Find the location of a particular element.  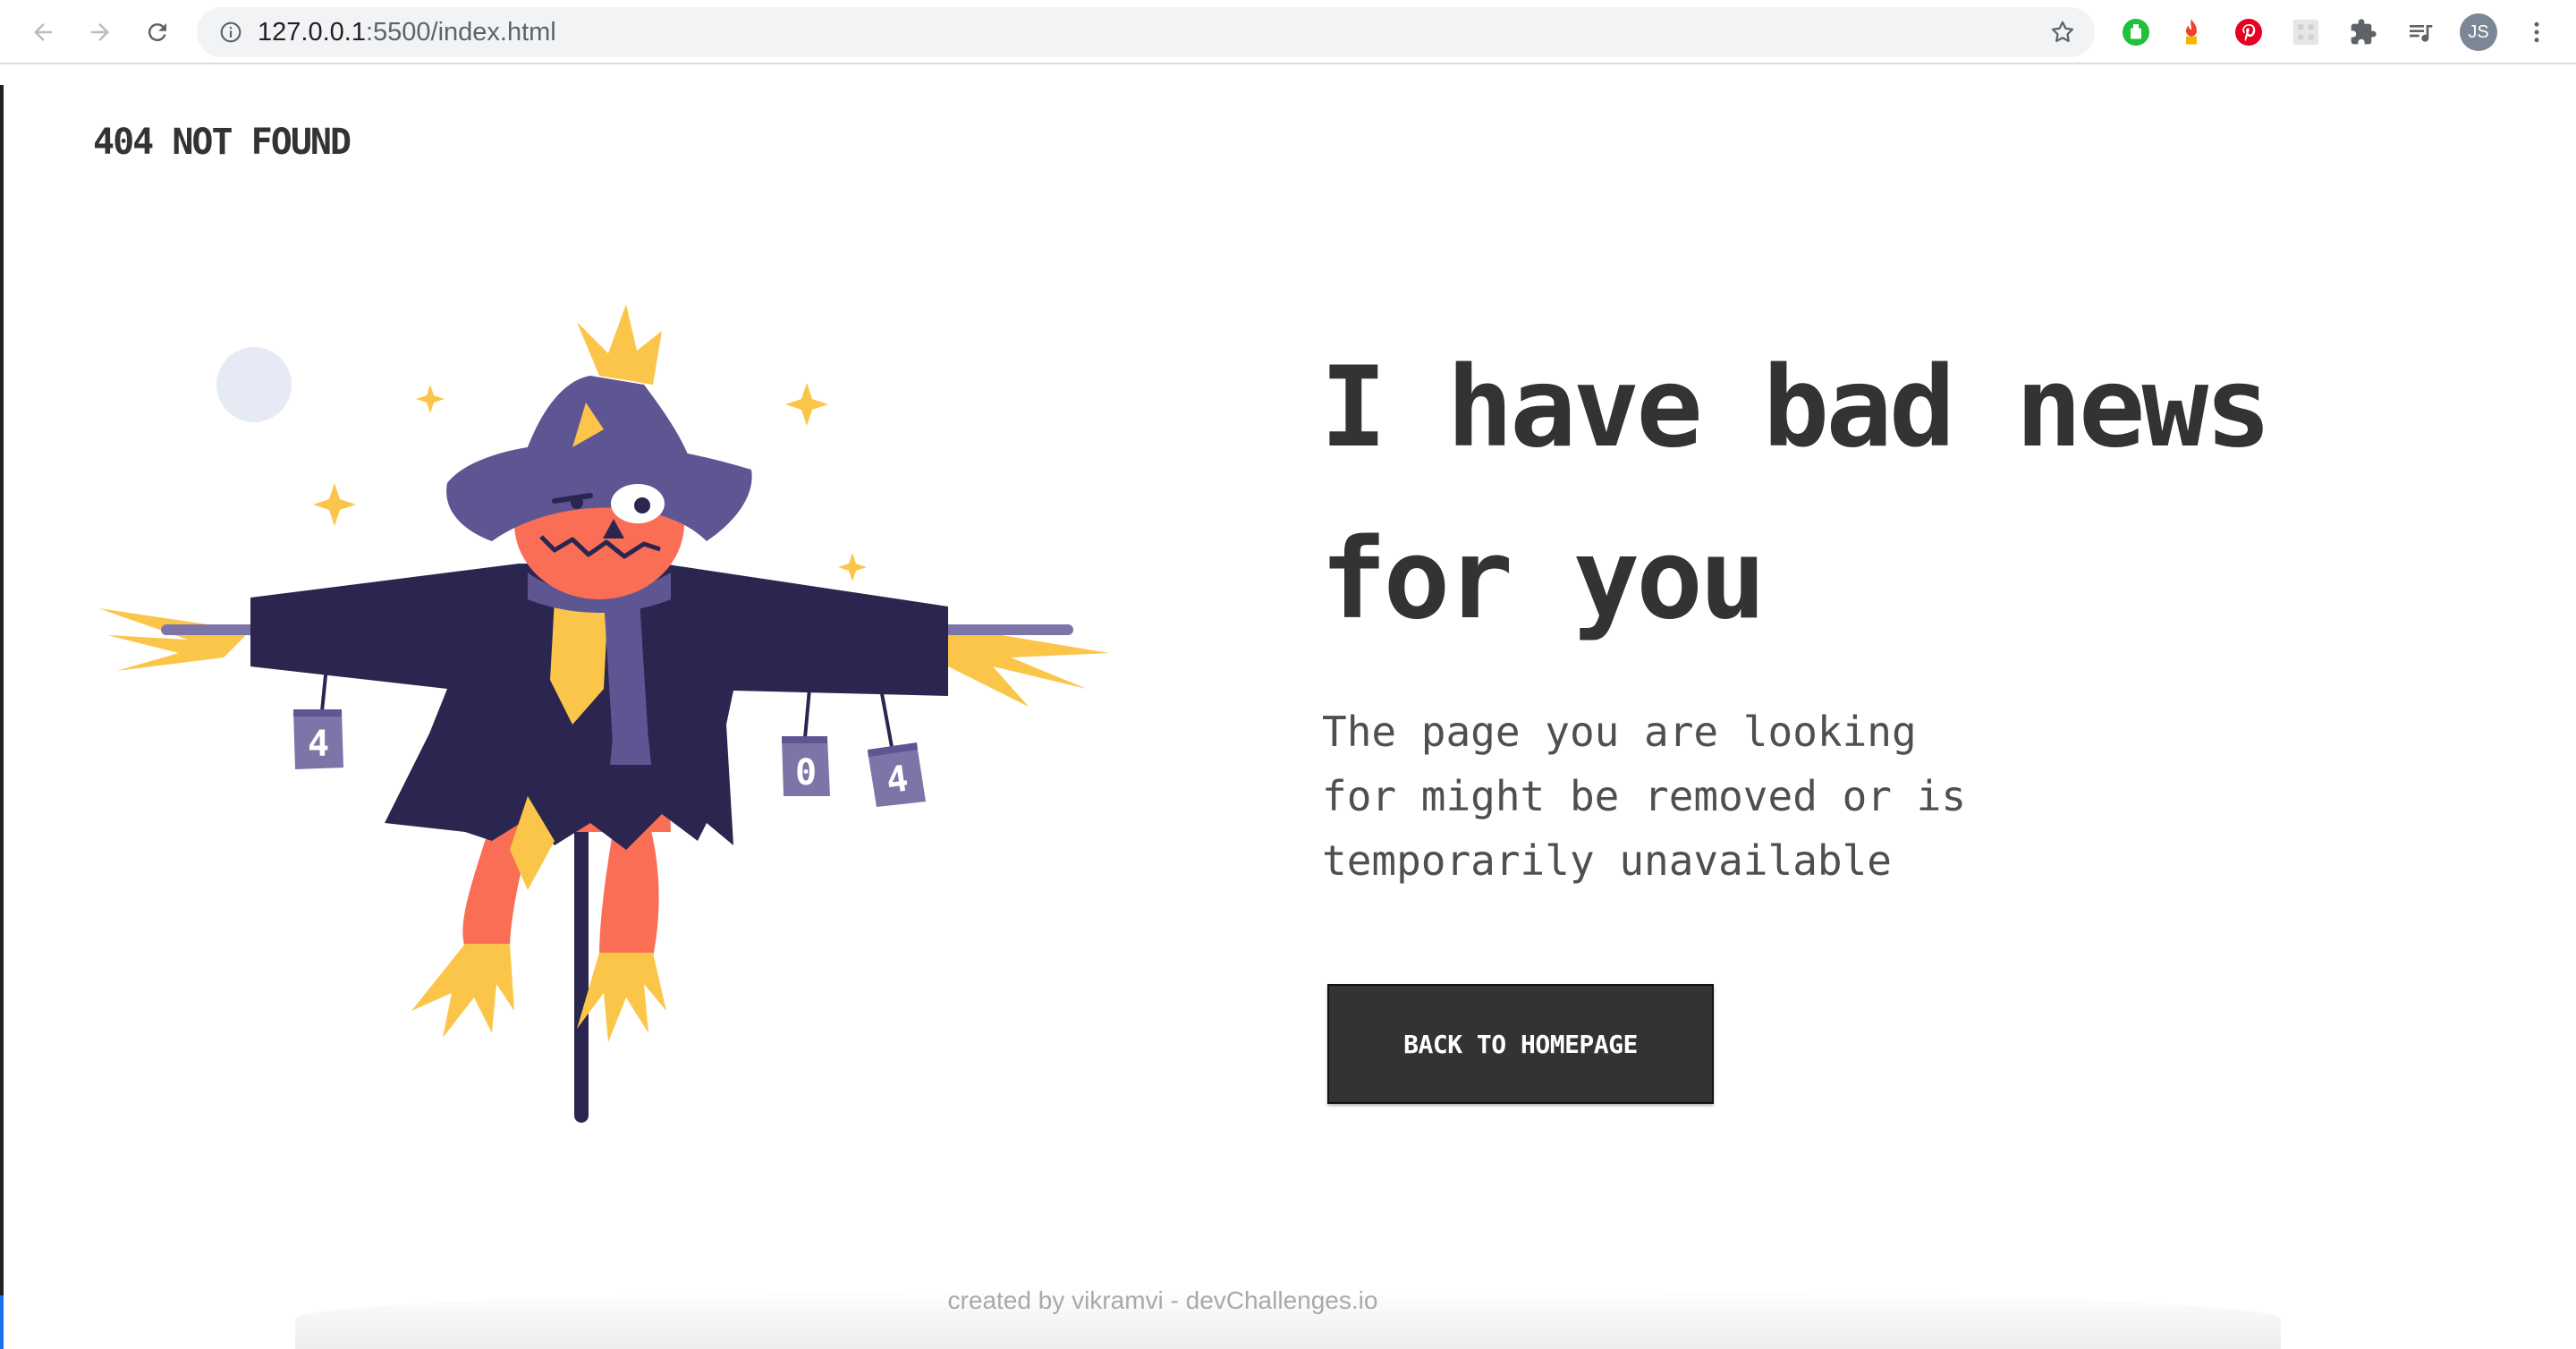

info-icon is located at coordinates (230, 32).